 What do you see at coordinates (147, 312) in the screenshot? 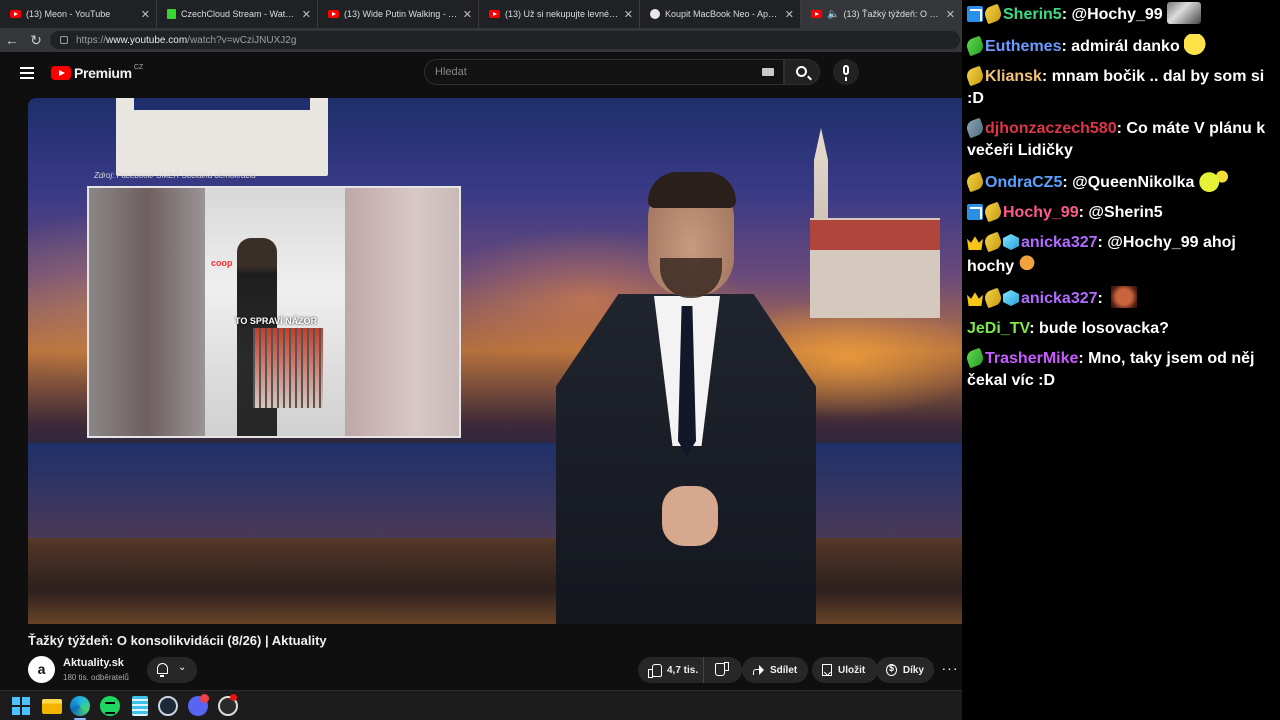
I see `inset-blur-left` at bounding box center [147, 312].